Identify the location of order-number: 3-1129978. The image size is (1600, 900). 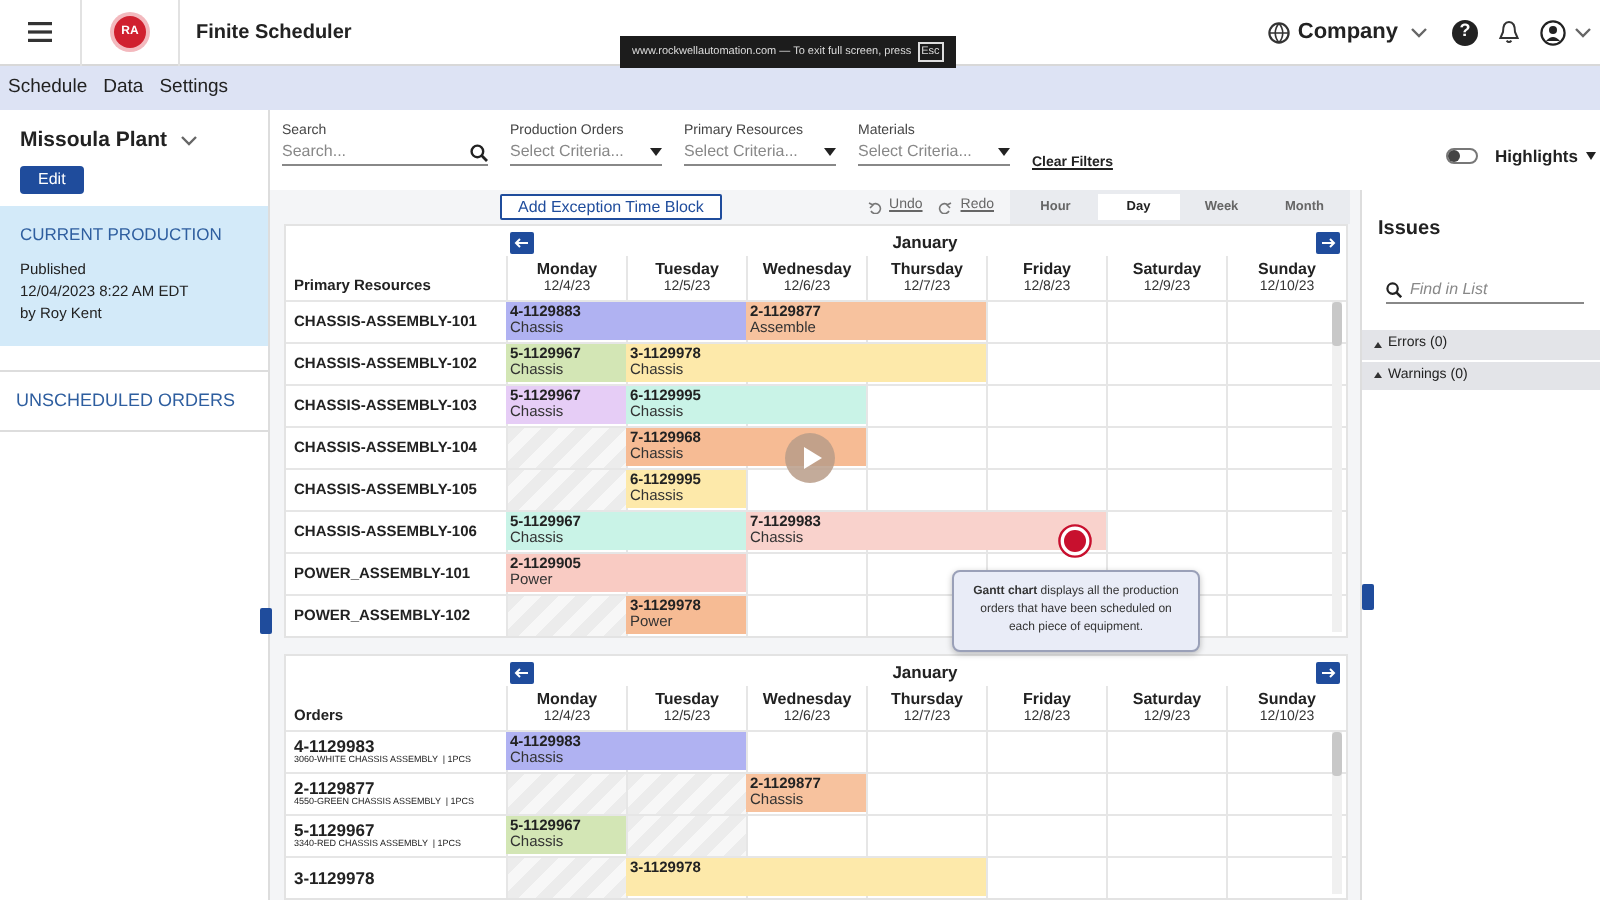
(335, 878).